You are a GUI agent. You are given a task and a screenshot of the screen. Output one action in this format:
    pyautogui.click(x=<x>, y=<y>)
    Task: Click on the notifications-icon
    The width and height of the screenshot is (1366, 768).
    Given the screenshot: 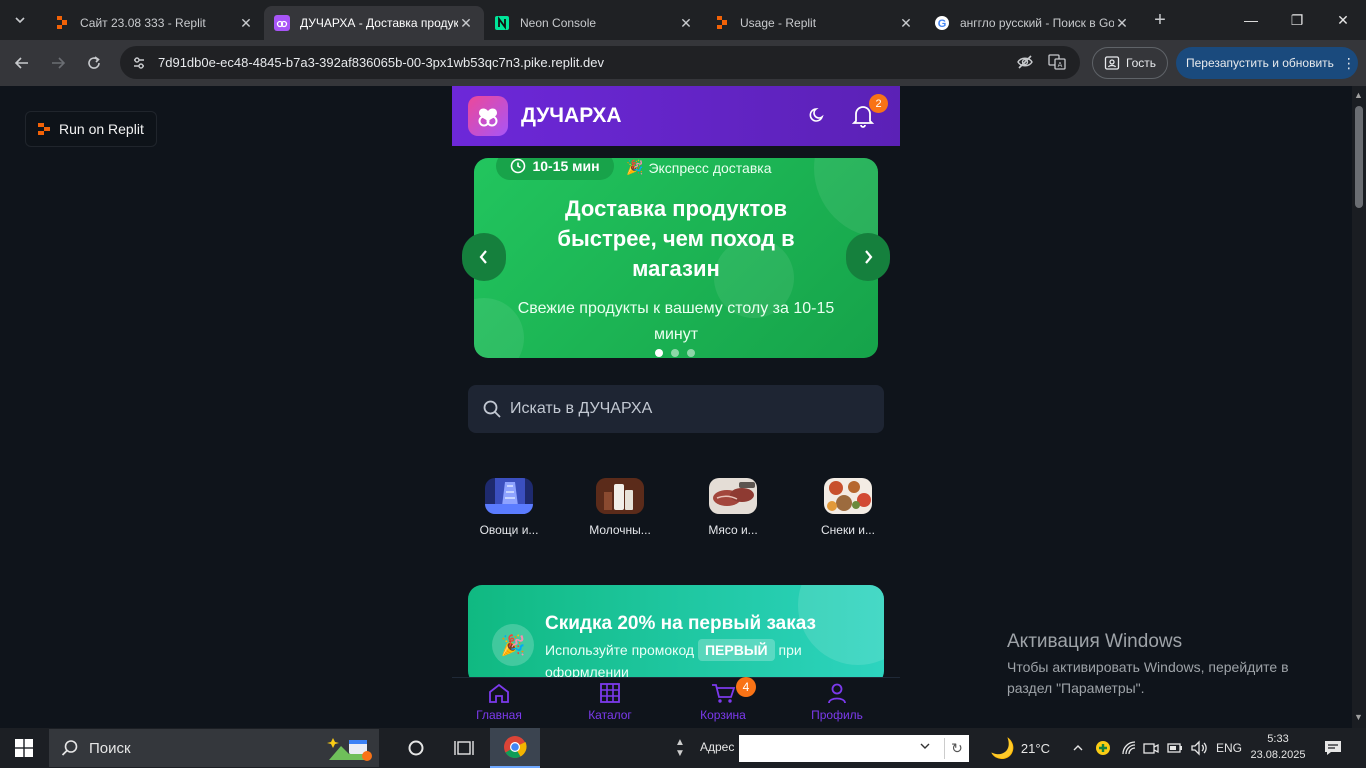 What is the action you would take?
    pyautogui.click(x=1333, y=748)
    